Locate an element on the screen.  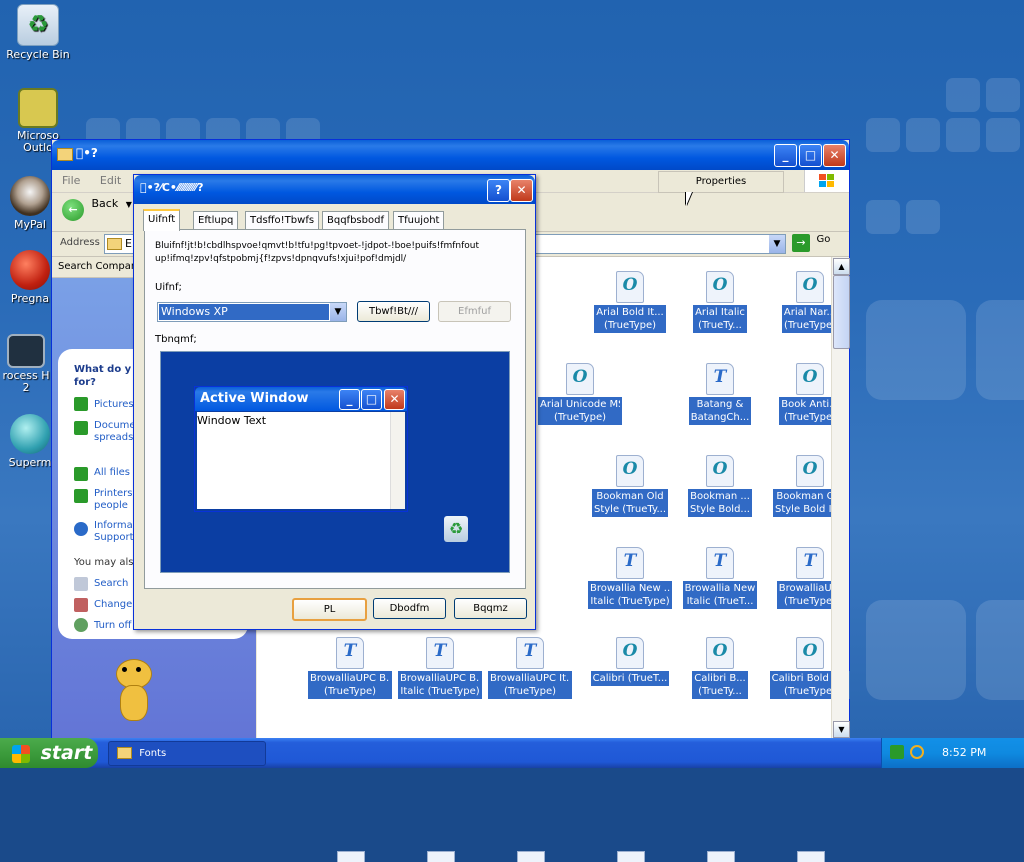
properties-button: Properties is located at coordinates (721, 182).